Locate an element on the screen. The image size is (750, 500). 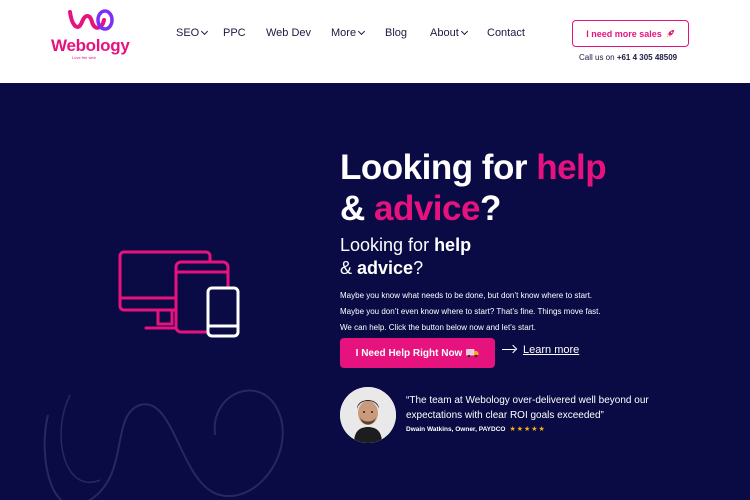
logo-text: Webology is located at coordinates (90, 45).